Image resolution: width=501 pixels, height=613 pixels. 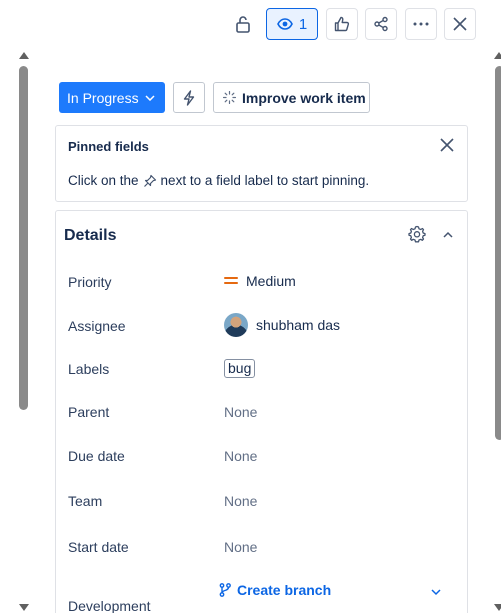 I want to click on pin-icon, so click(x=149, y=180).